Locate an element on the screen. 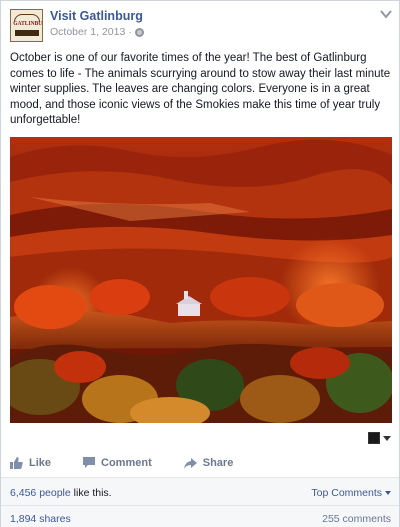 Image resolution: width=400 pixels, height=527 pixels. share-button: Share is located at coordinates (208, 463).